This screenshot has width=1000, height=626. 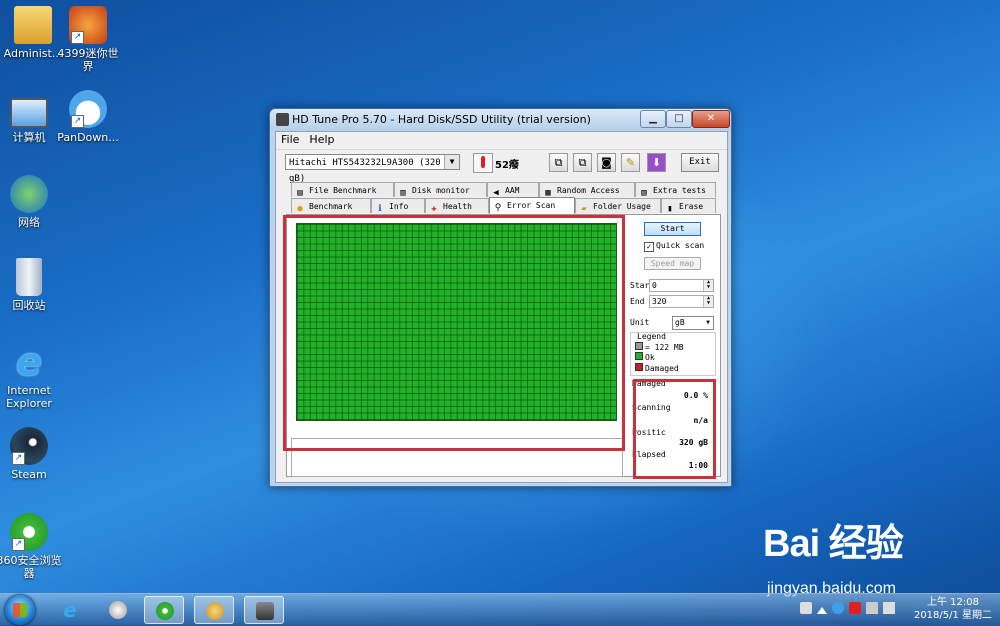 What do you see at coordinates (700, 162) in the screenshot?
I see `exit-button: Exit` at bounding box center [700, 162].